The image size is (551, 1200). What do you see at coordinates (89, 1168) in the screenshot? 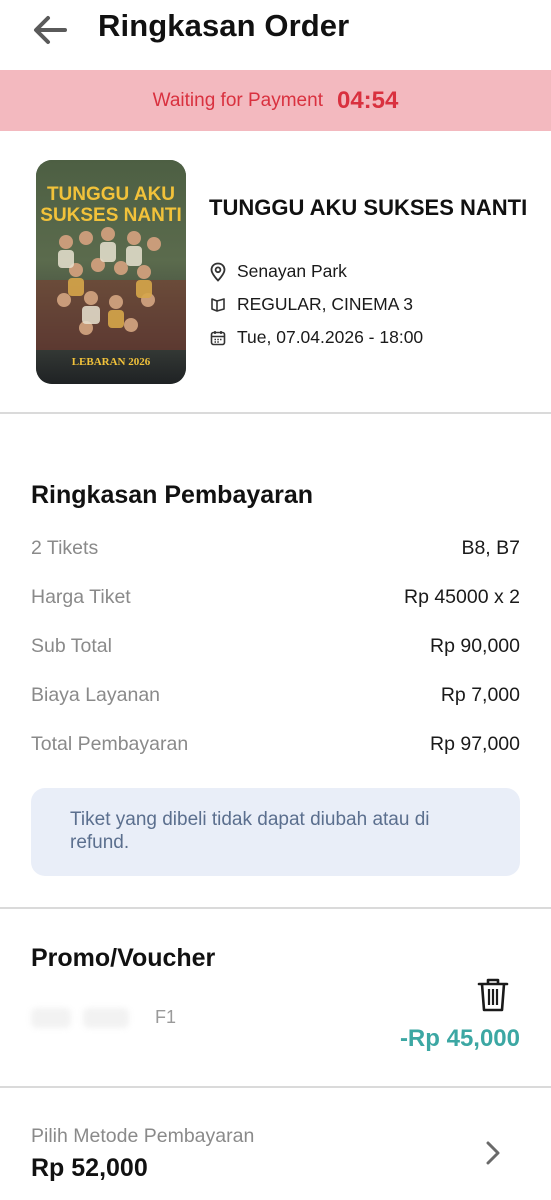
I see `payment-total: Rp 52,000` at bounding box center [89, 1168].